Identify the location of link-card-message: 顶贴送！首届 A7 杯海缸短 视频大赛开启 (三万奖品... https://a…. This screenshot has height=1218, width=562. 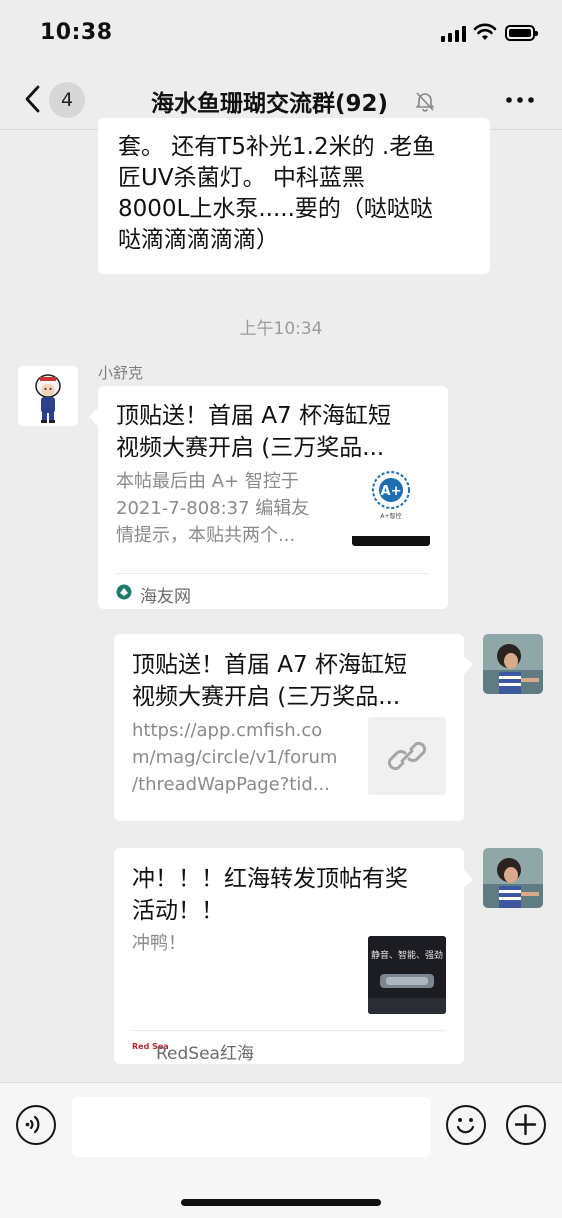
(293, 727).